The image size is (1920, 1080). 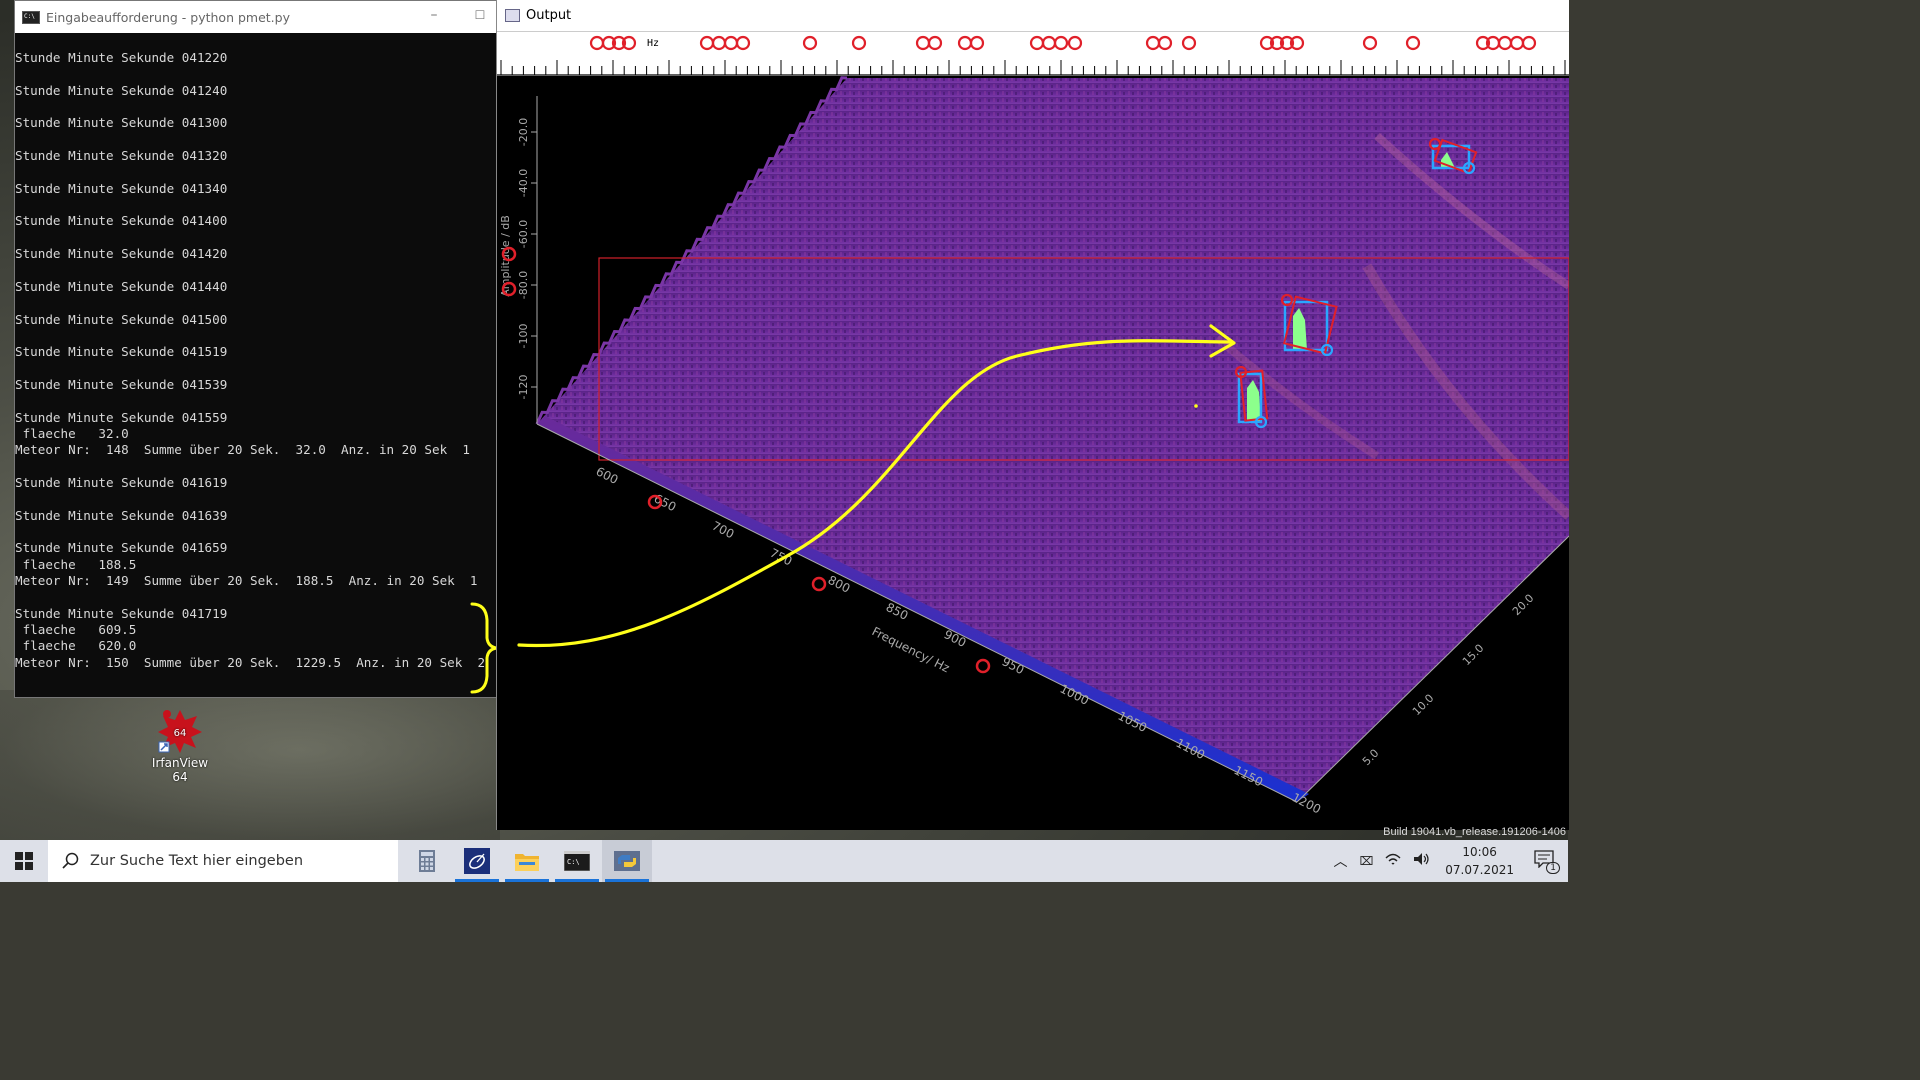 What do you see at coordinates (911, 649) in the screenshot?
I see `x-axis-label: Frequency/ Hz` at bounding box center [911, 649].